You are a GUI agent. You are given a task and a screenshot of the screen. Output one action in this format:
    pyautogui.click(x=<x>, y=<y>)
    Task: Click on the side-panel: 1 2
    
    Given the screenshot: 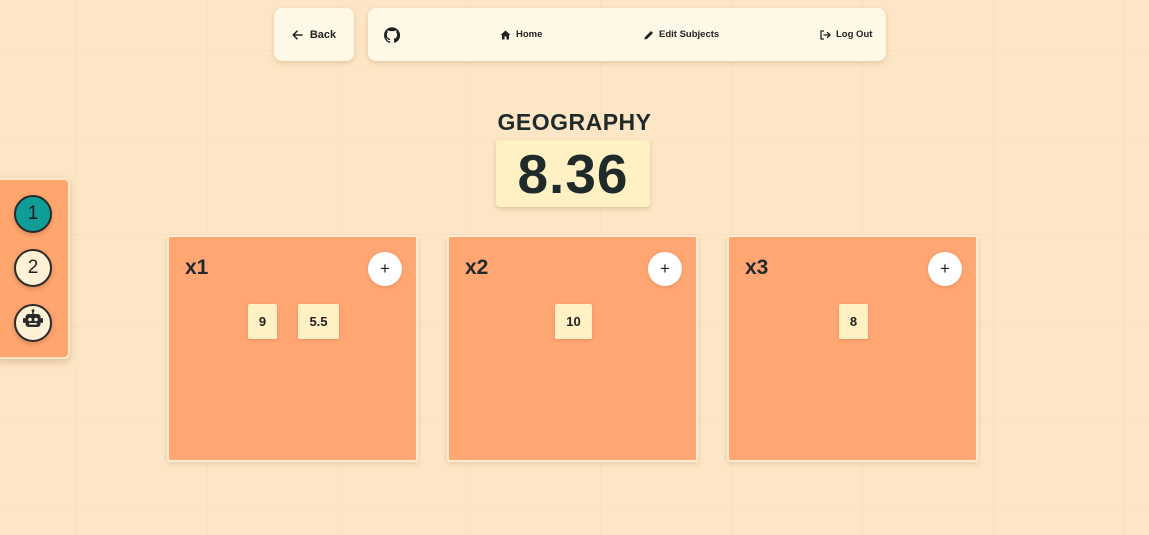 What is the action you would take?
    pyautogui.click(x=35, y=268)
    